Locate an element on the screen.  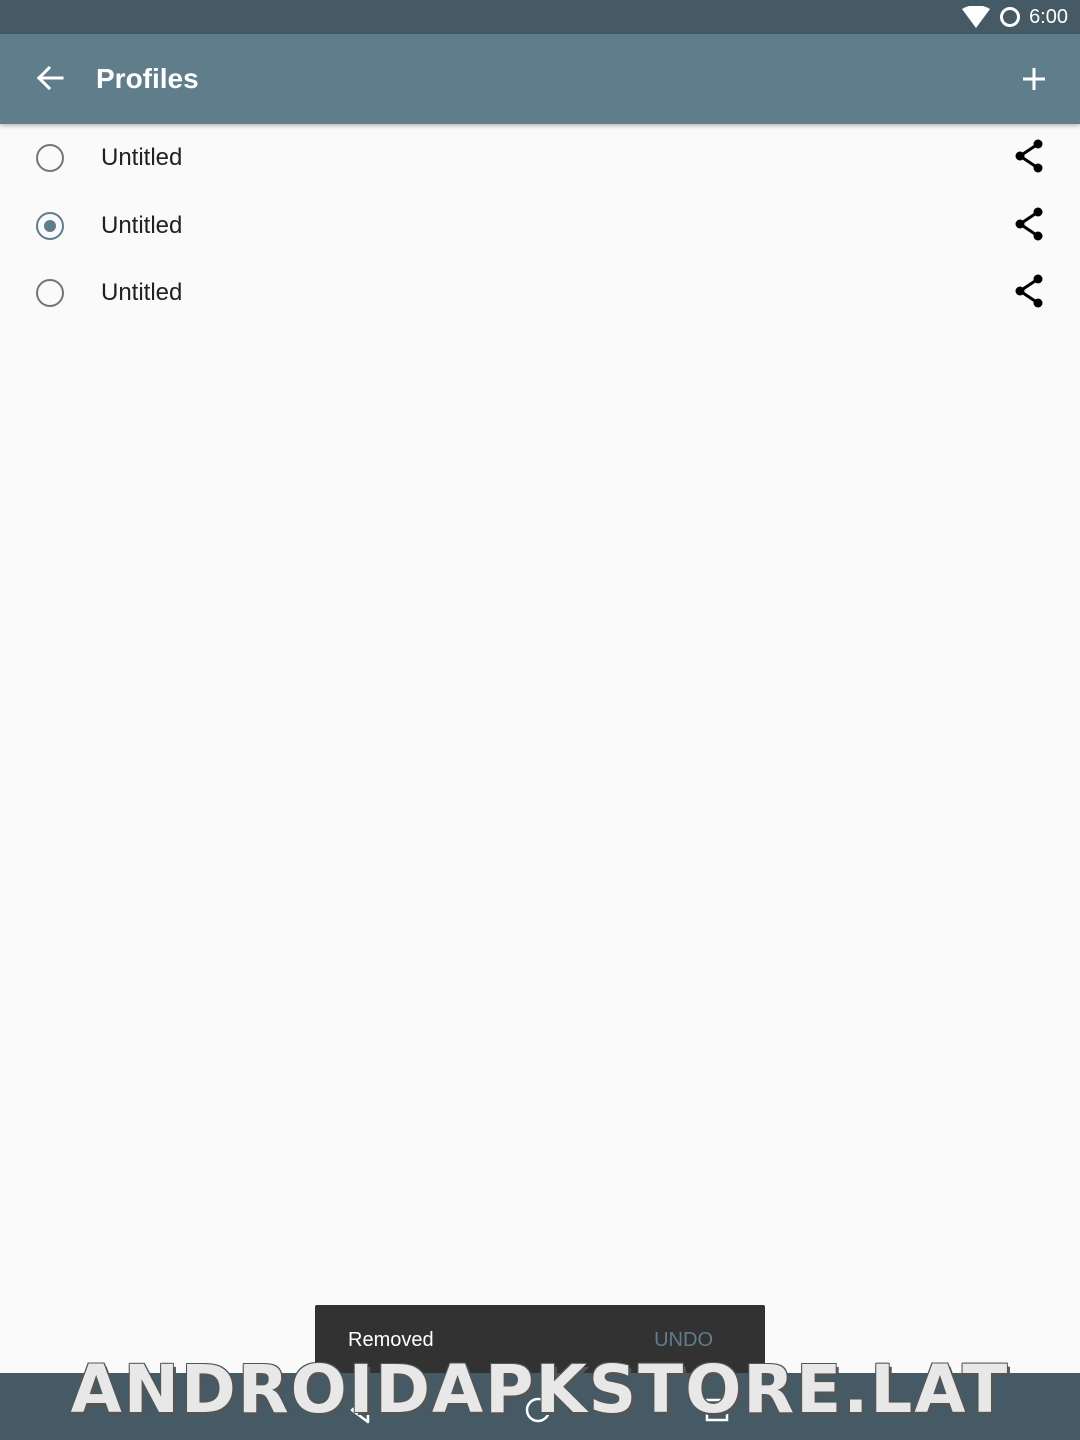
profile-radio-selected is located at coordinates (50, 225).